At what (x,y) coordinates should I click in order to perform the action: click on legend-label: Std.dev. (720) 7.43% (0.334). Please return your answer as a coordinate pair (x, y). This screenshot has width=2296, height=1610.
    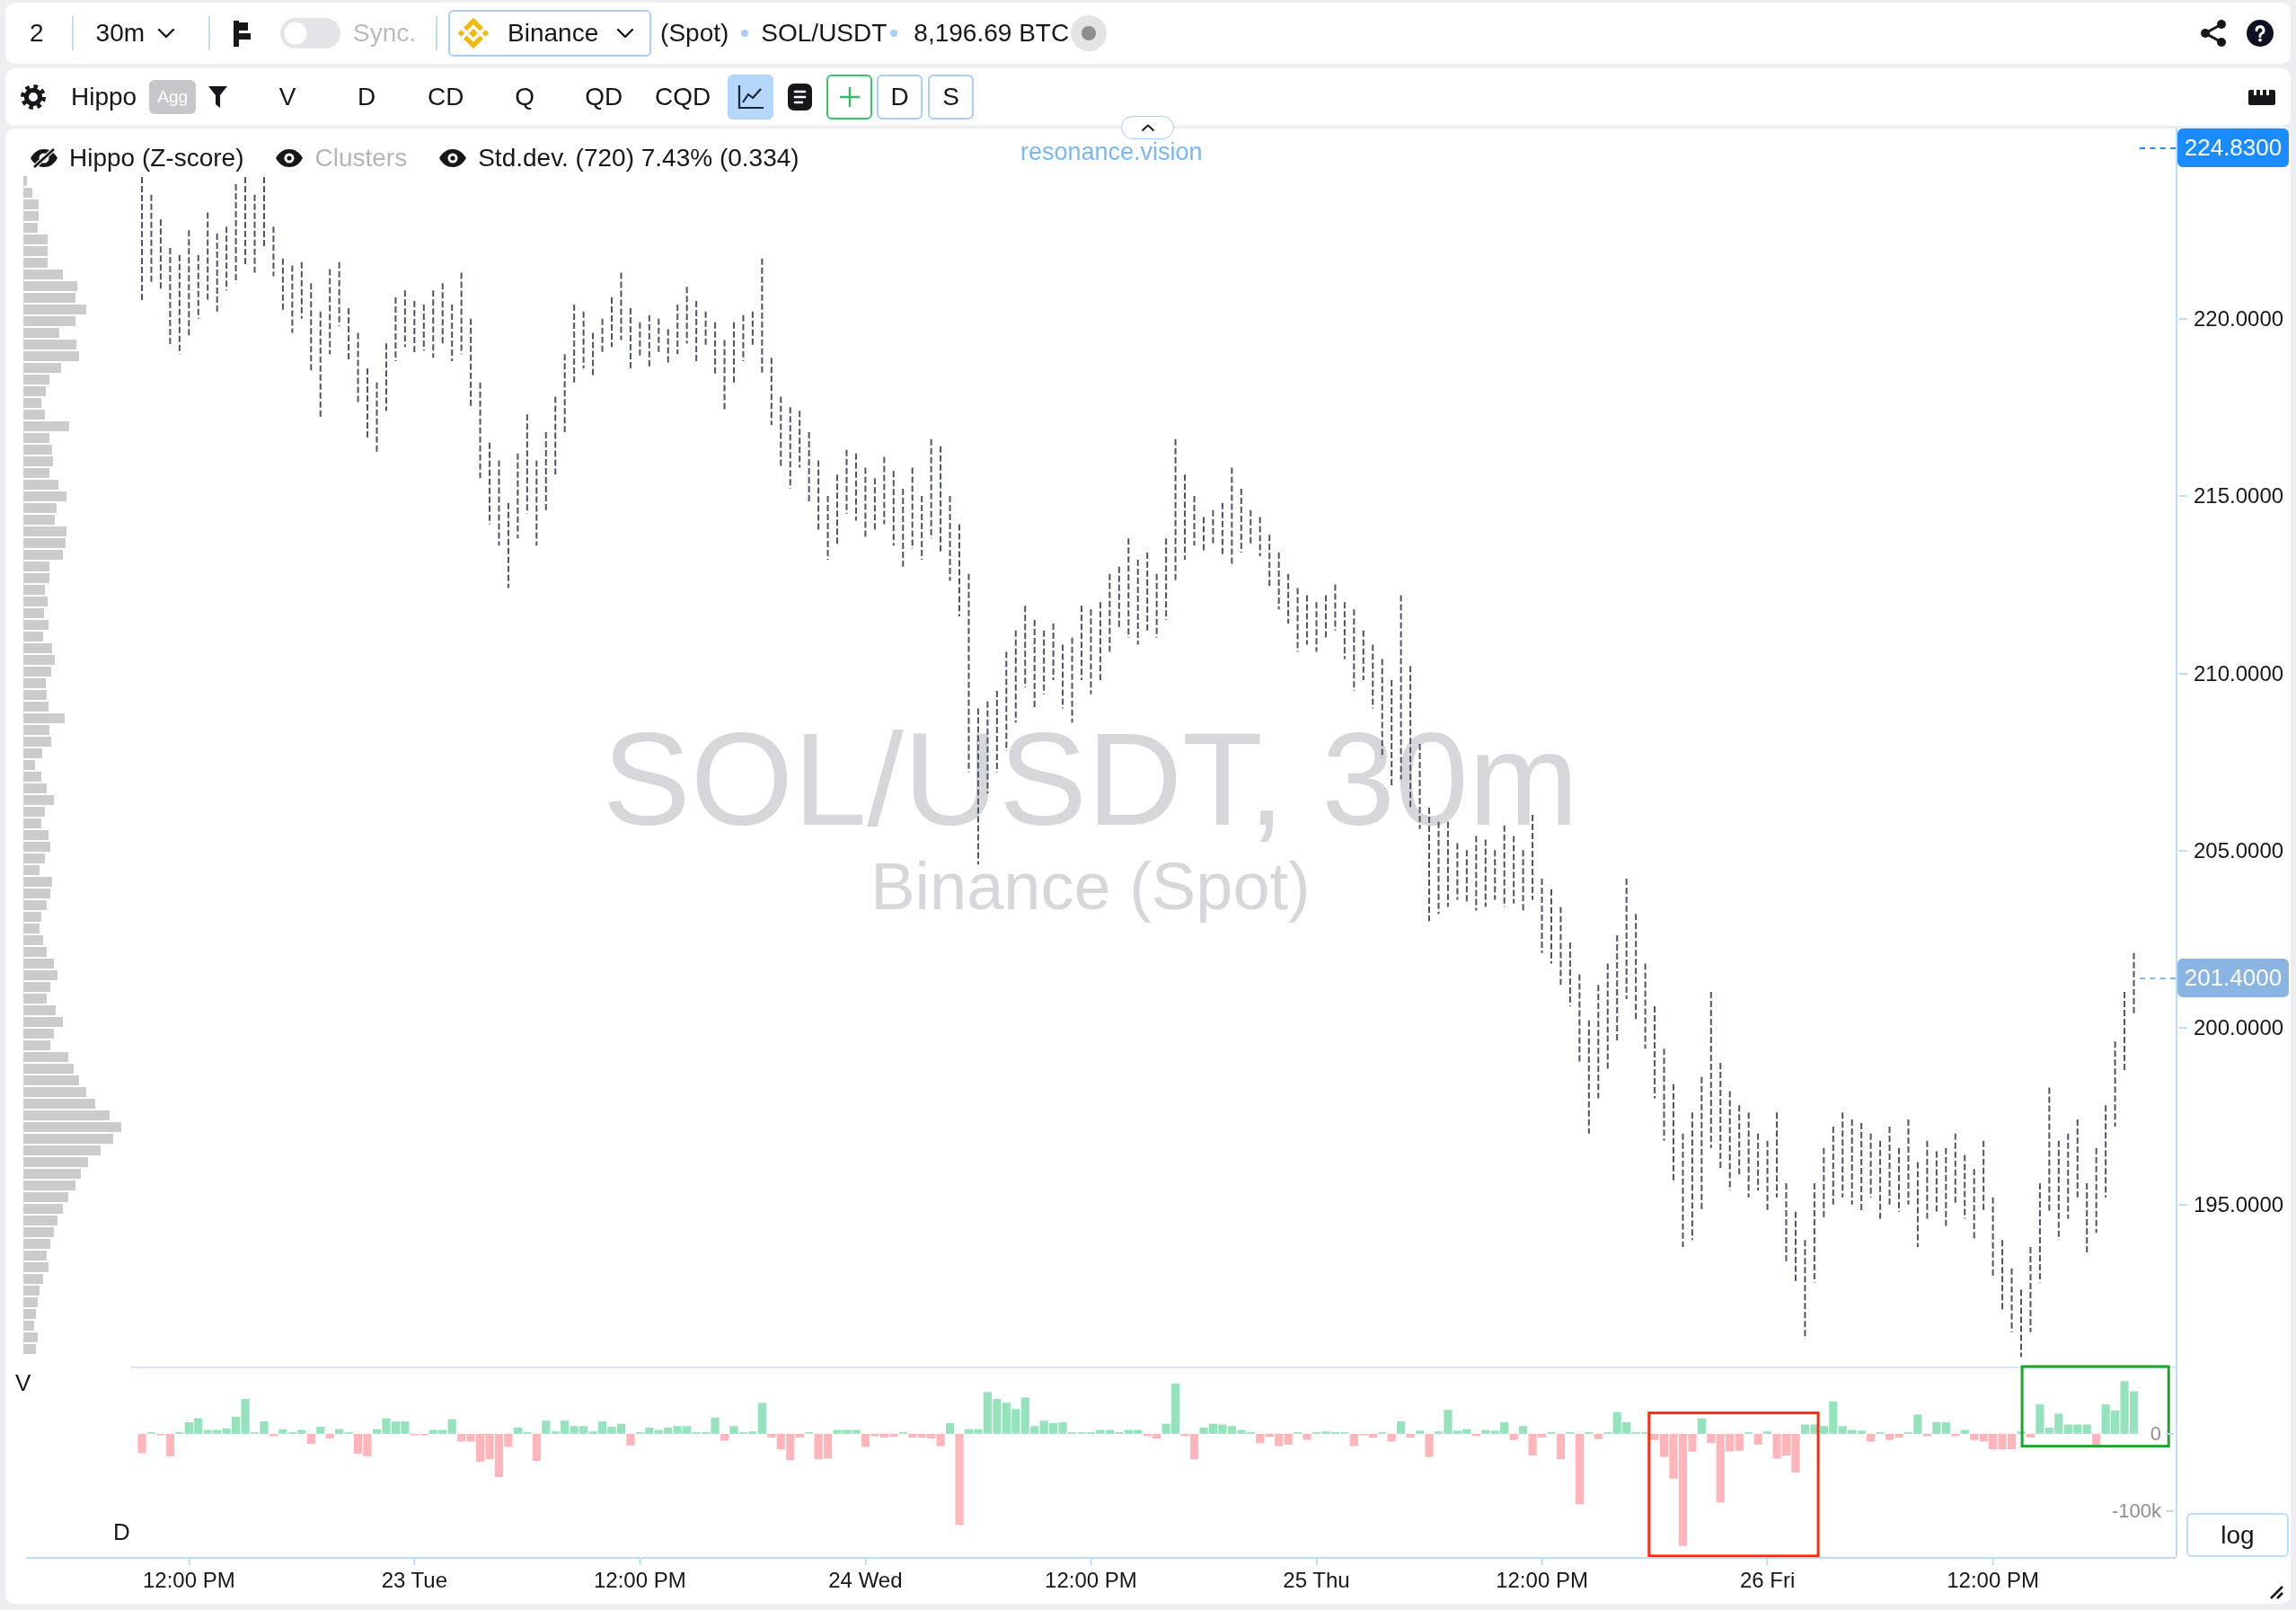
    Looking at the image, I should click on (638, 158).